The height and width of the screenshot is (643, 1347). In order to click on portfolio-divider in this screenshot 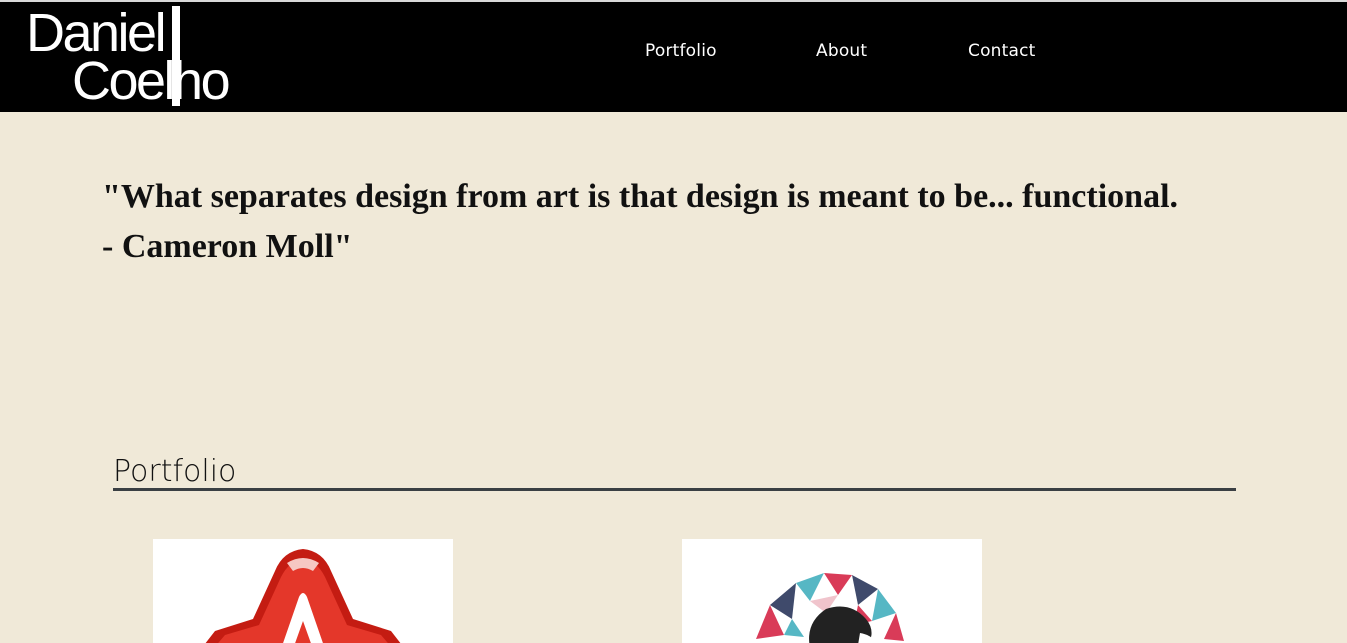, I will do `click(674, 489)`.